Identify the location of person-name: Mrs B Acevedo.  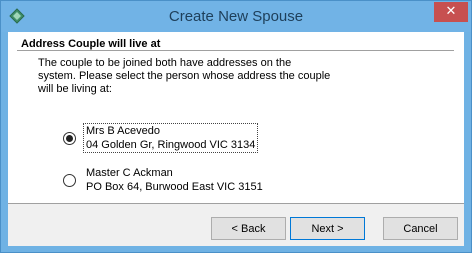
(123, 131).